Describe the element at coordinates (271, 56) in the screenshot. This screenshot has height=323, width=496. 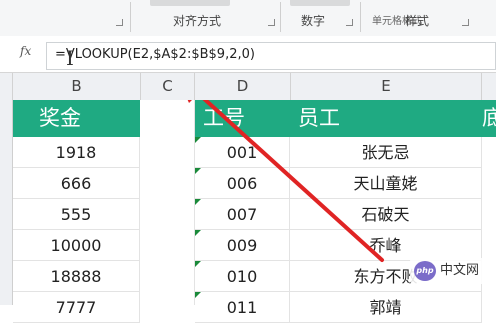
I see `formula-input: =VLOOKUP(E2,$A$2:$B$9,2,0)` at that location.